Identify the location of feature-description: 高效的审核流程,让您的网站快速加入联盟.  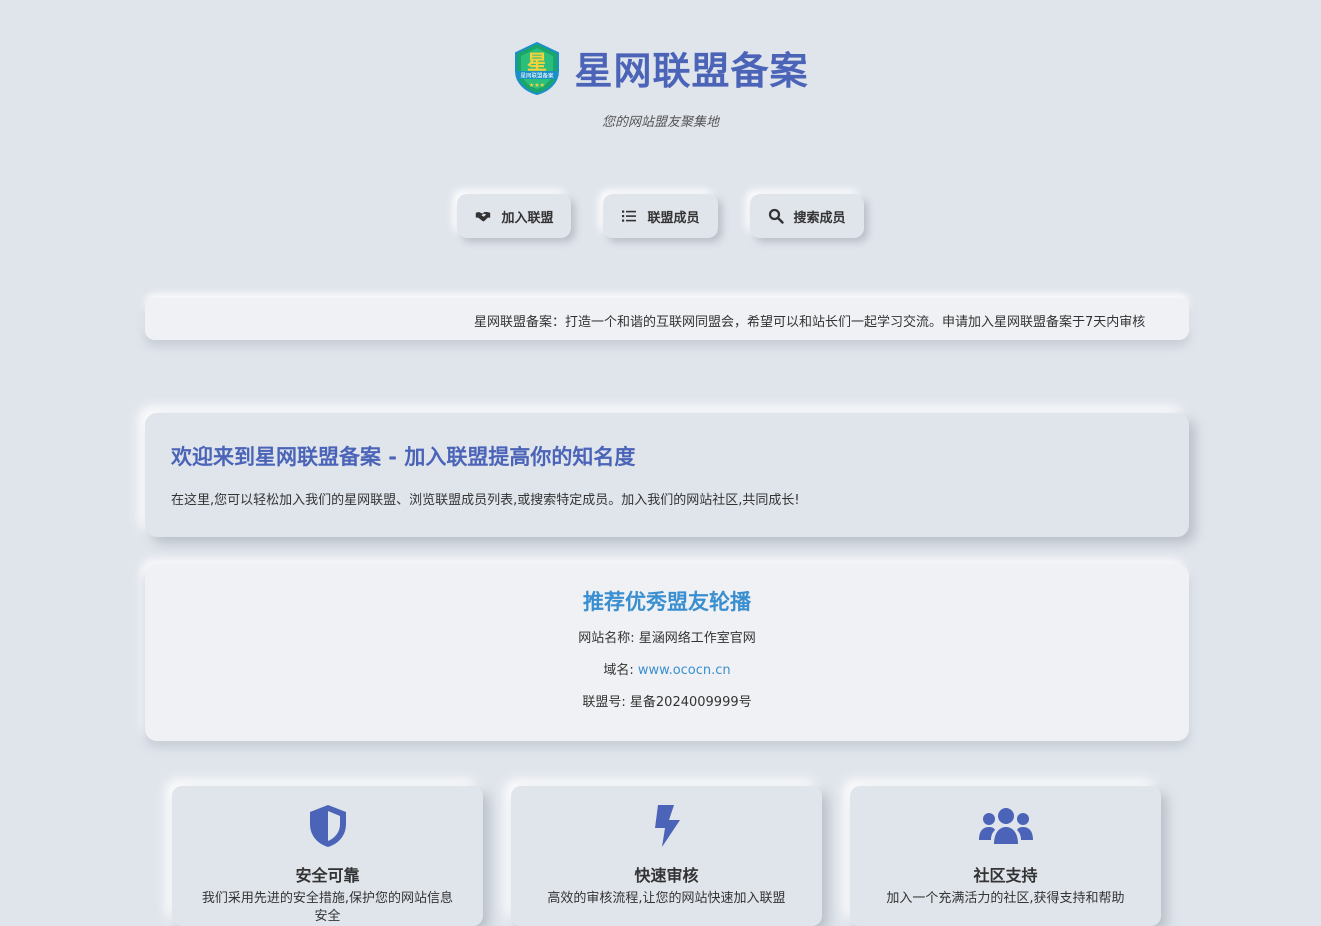
(666, 898).